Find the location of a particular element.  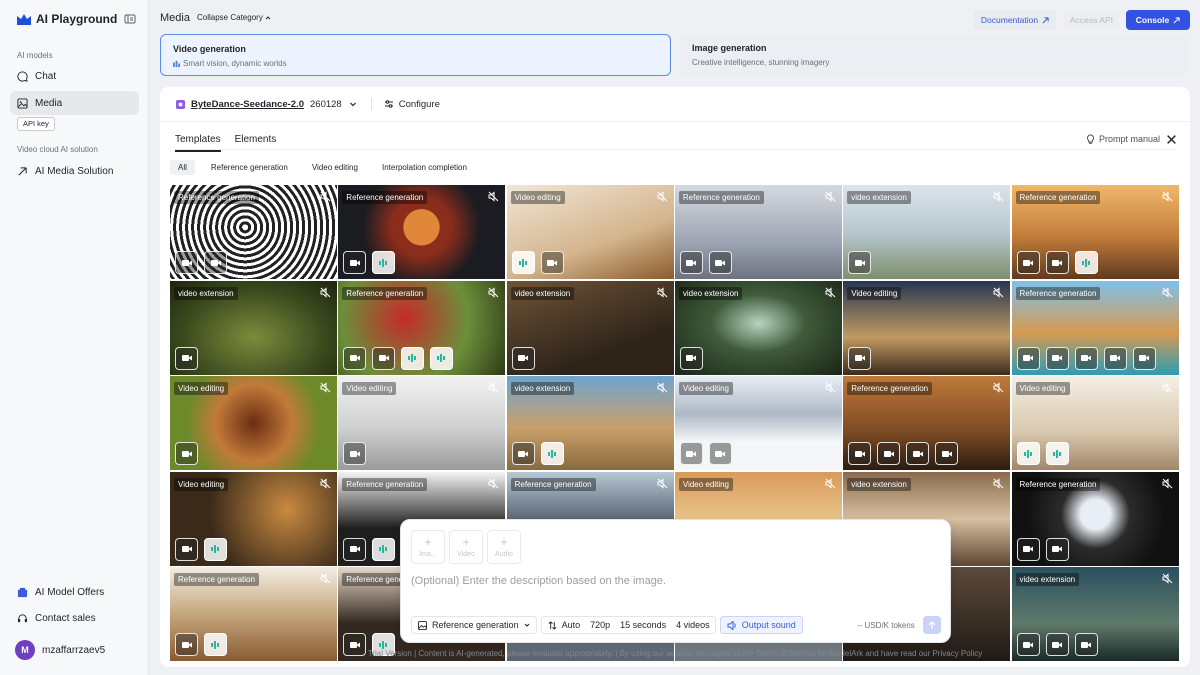

sidebar-item-media: Media is located at coordinates (74, 103).